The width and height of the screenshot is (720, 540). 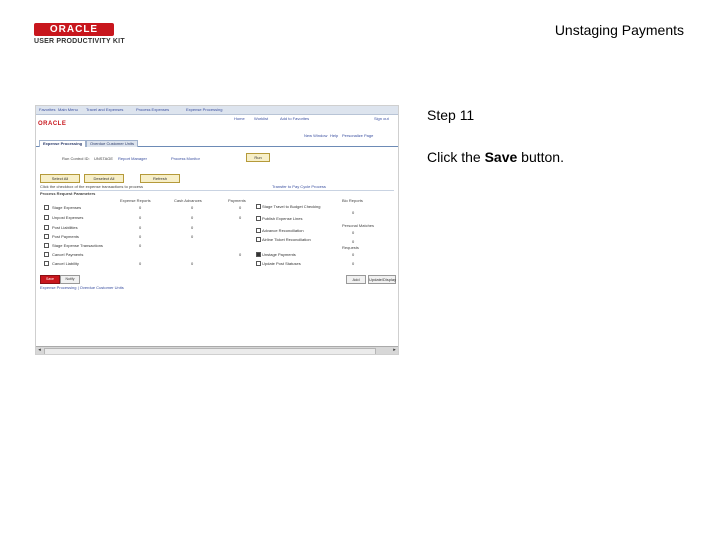 What do you see at coordinates (334, 135) in the screenshot?
I see `link-help: Help` at bounding box center [334, 135].